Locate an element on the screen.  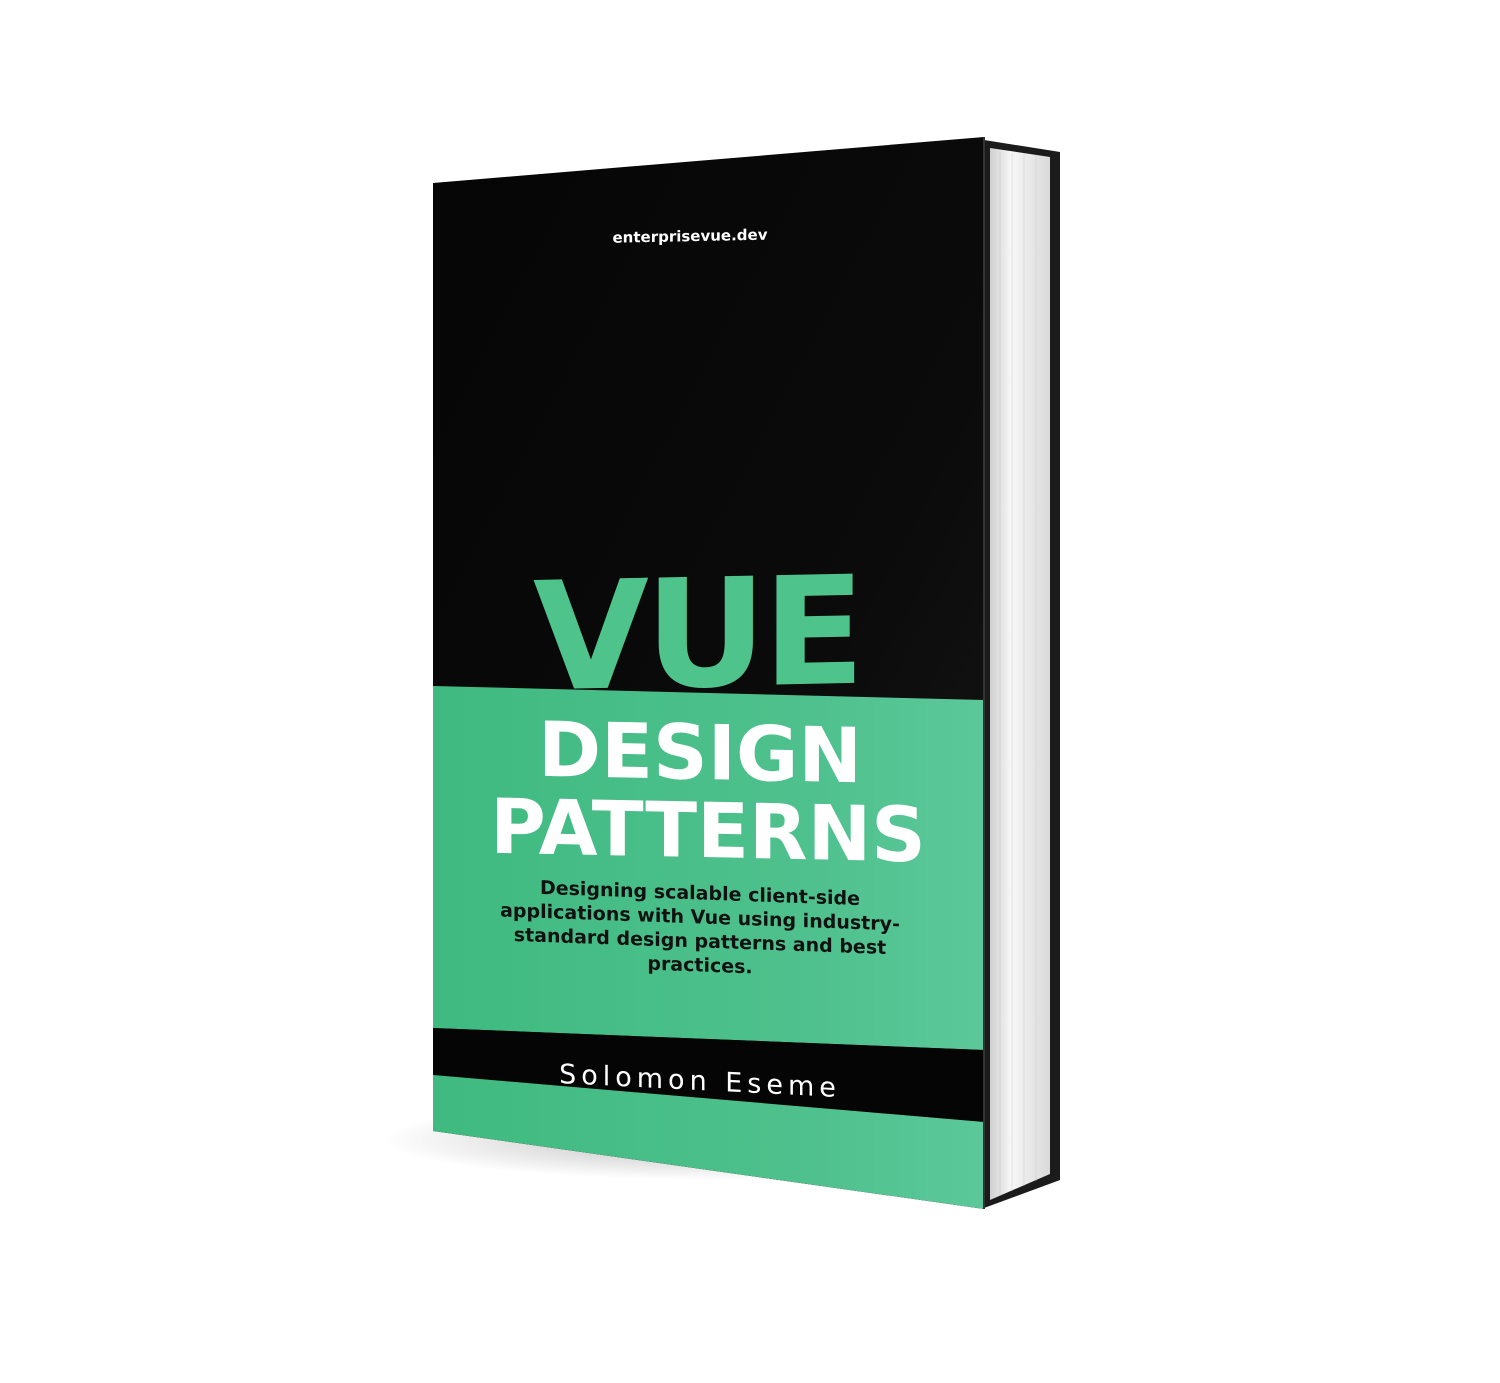
subtitle-line-4: practices. is located at coordinates (699, 966).